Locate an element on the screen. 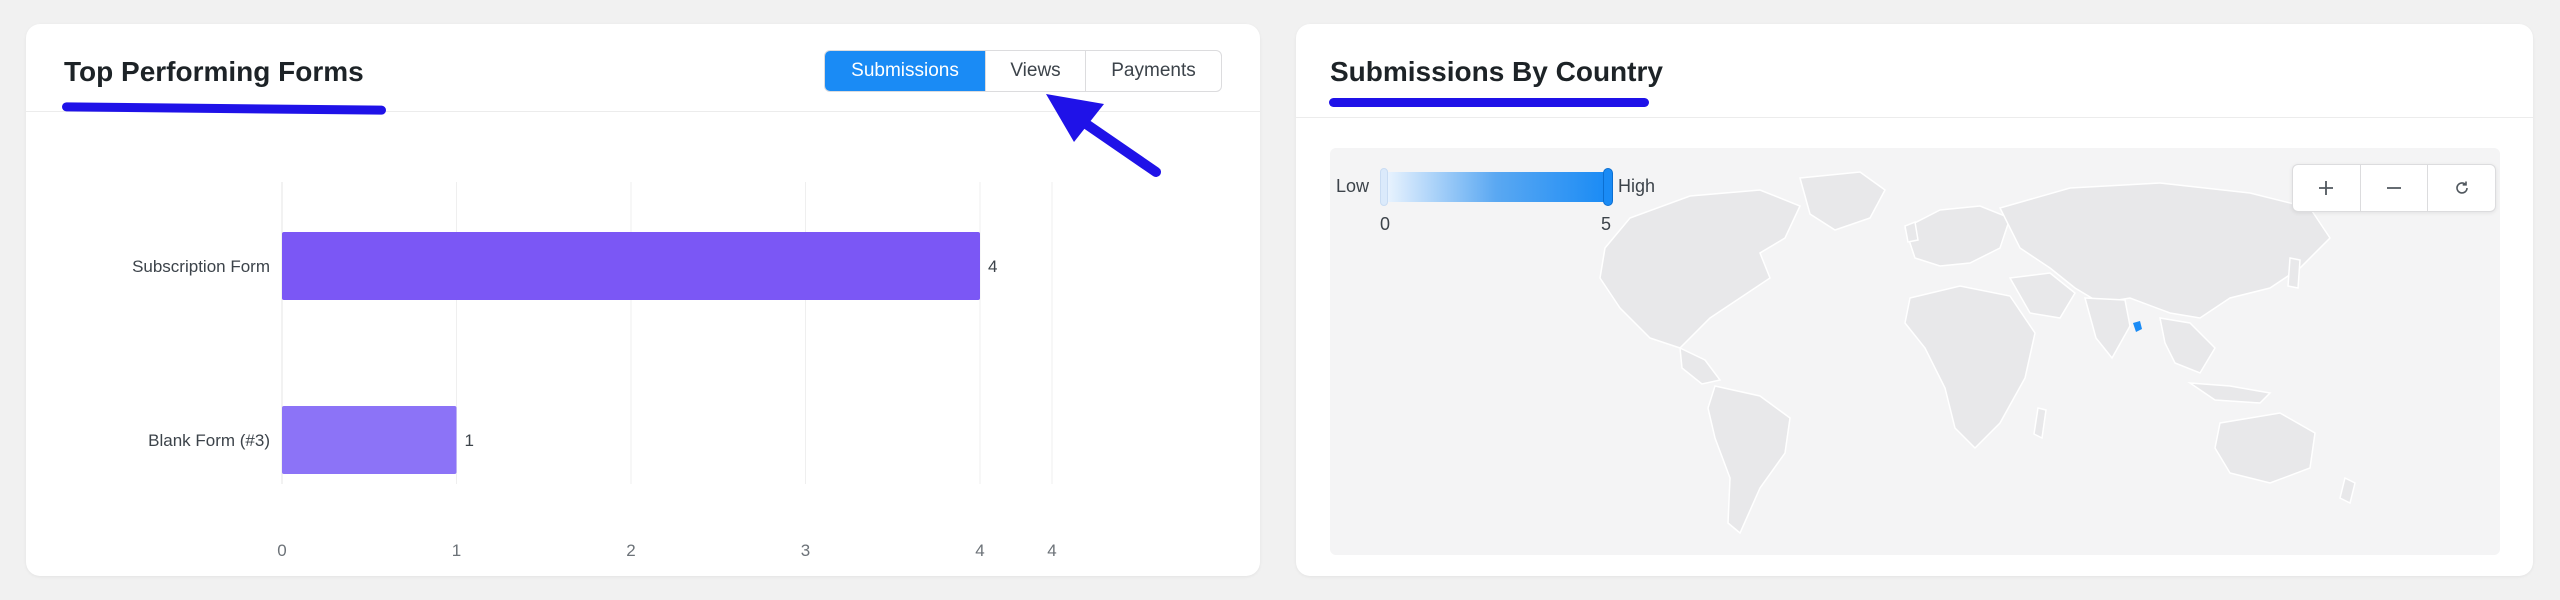 This screenshot has height=600, width=2560. map-south-america is located at coordinates (1749, 460).